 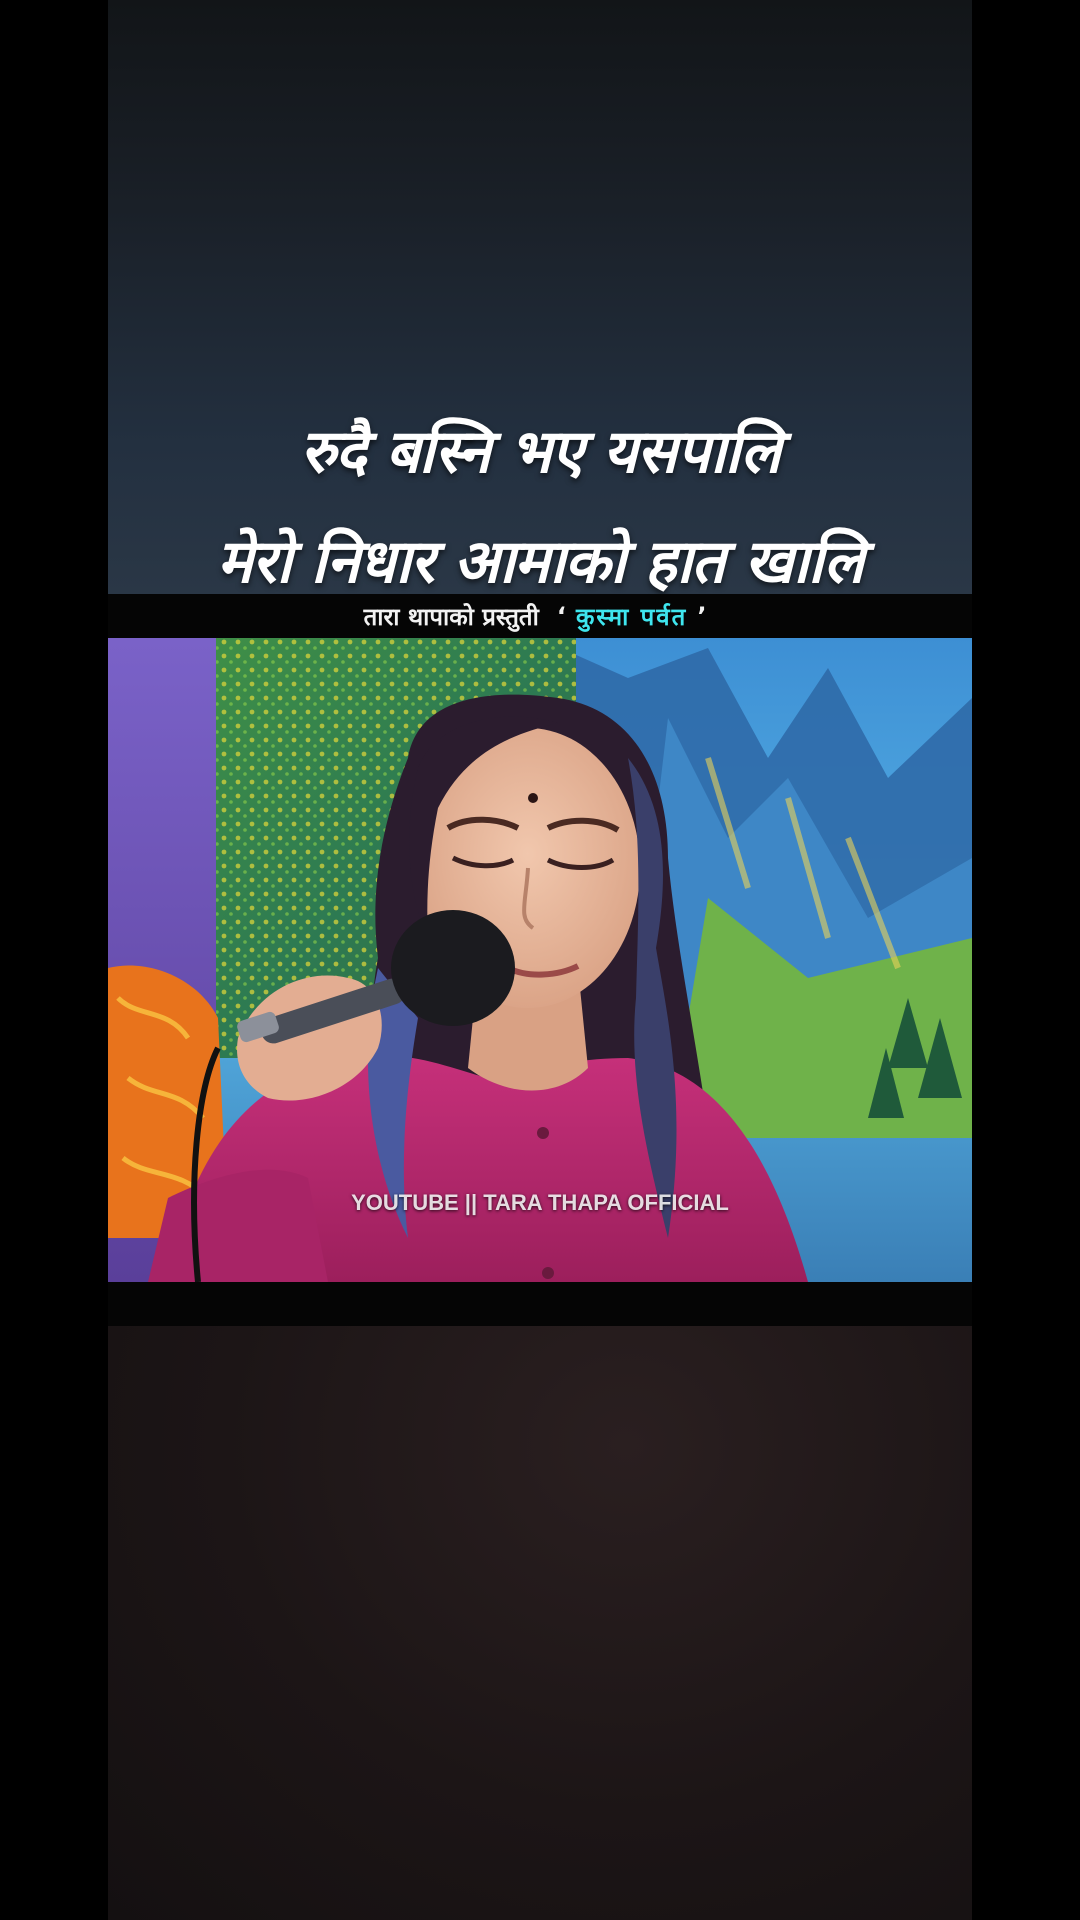 I want to click on presenter-text: तारा थापाको प्रस्तुती, so click(x=451, y=616).